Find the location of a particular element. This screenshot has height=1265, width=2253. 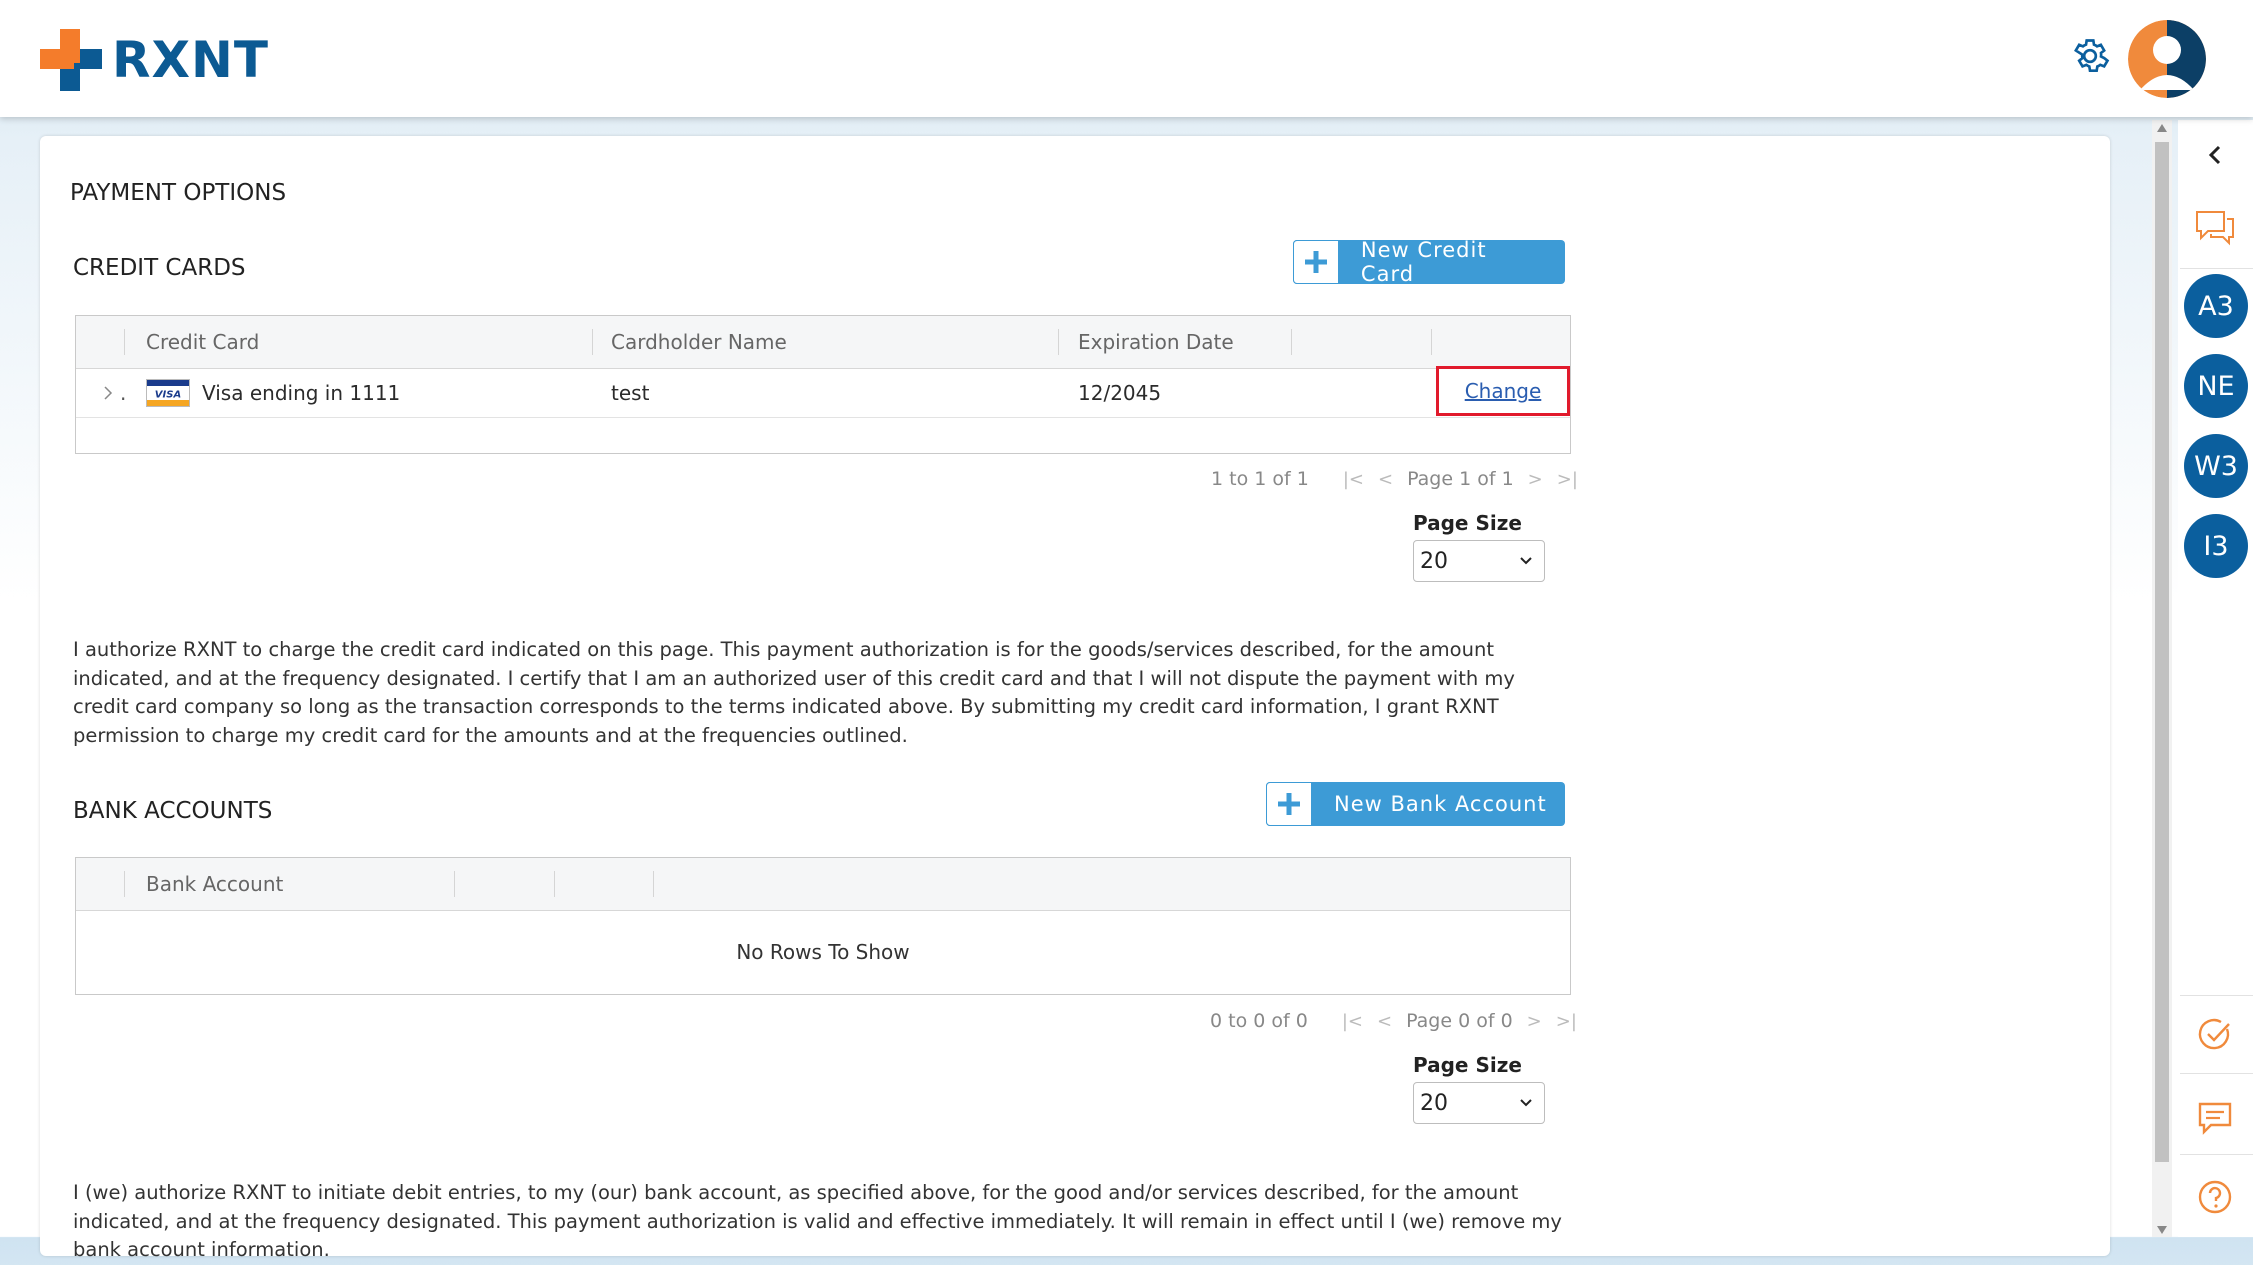

collapse-chevron-icon is located at coordinates (2215, 155).